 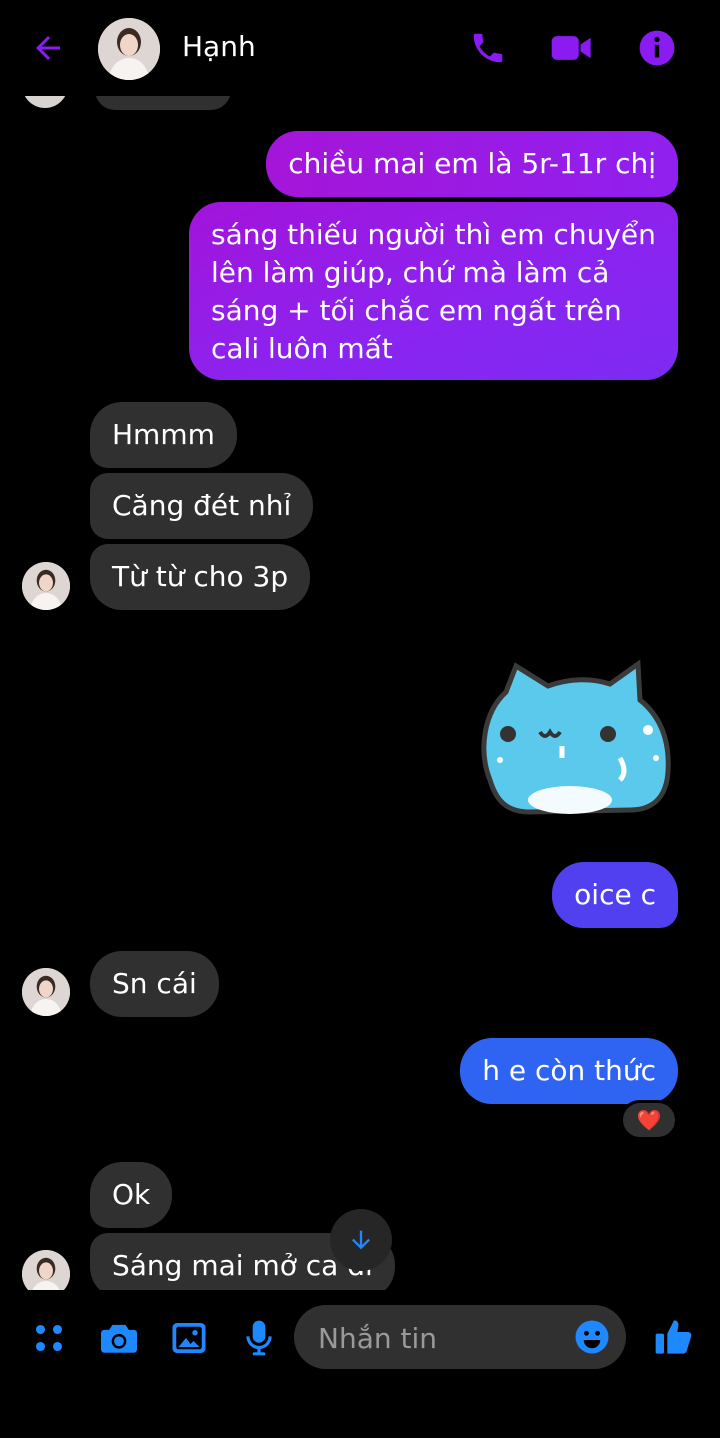 I want to click on phone-icon, so click(x=488, y=48).